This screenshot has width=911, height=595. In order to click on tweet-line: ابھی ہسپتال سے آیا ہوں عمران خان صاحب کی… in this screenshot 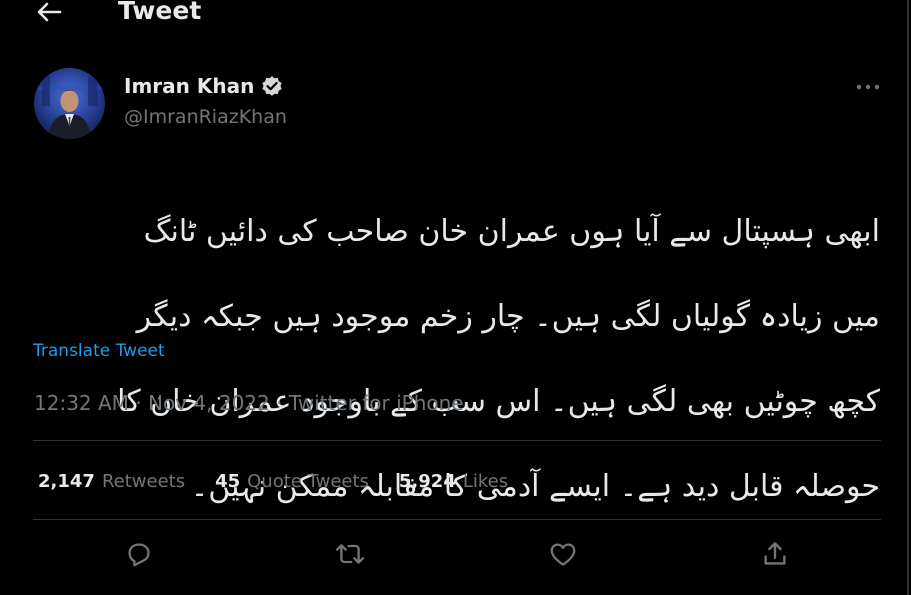, I will do `click(511, 231)`.